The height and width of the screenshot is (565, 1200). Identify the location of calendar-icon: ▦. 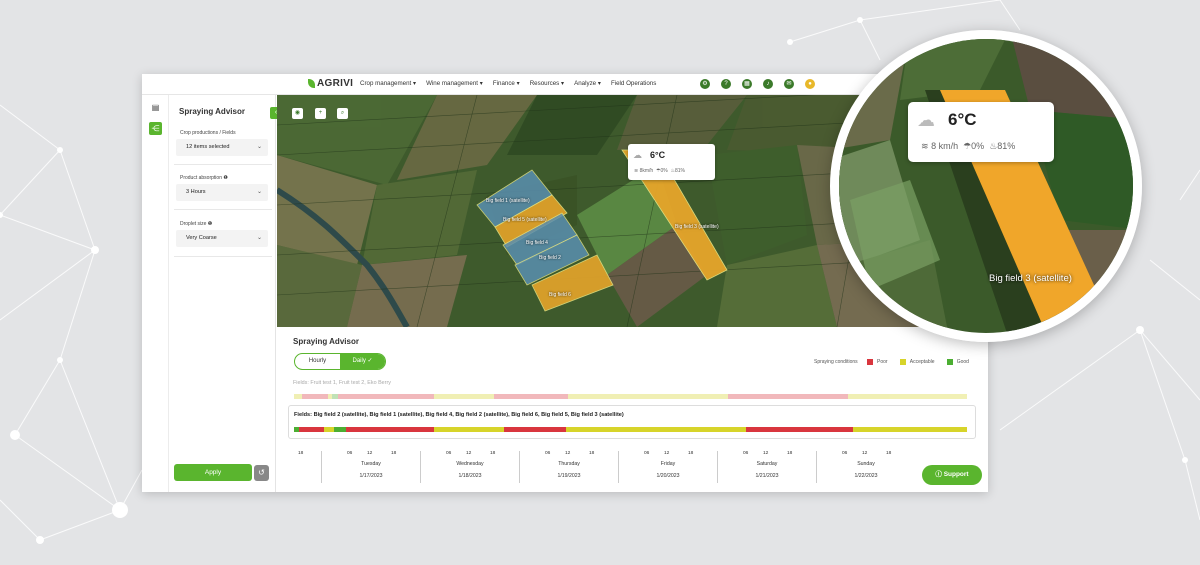
(747, 84).